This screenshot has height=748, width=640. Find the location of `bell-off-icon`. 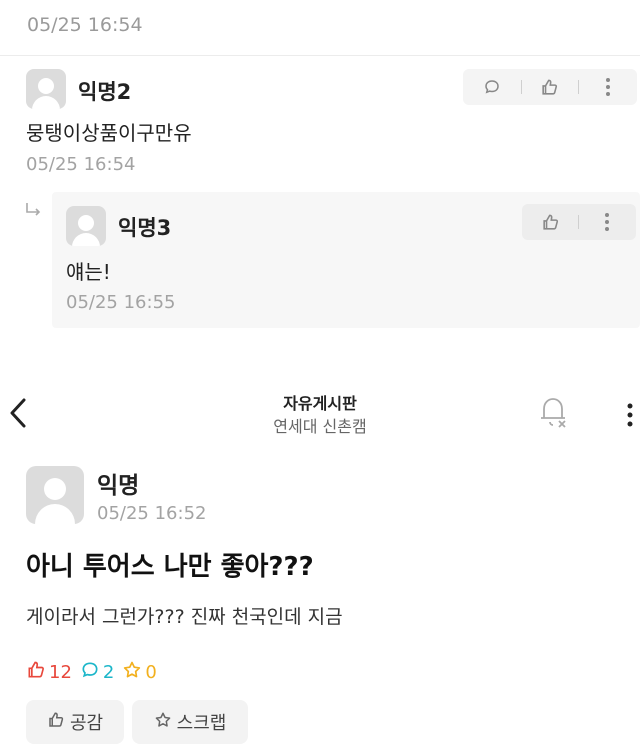

bell-off-icon is located at coordinates (554, 414).